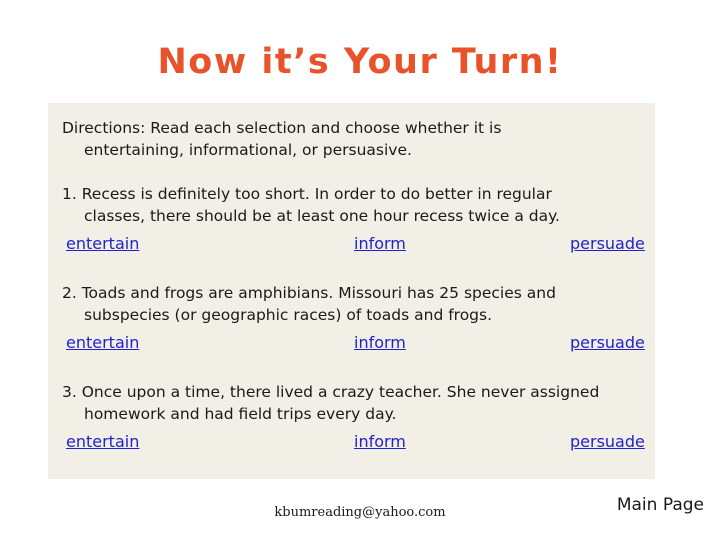  I want to click on choice-inform-3: inform, so click(380, 441).